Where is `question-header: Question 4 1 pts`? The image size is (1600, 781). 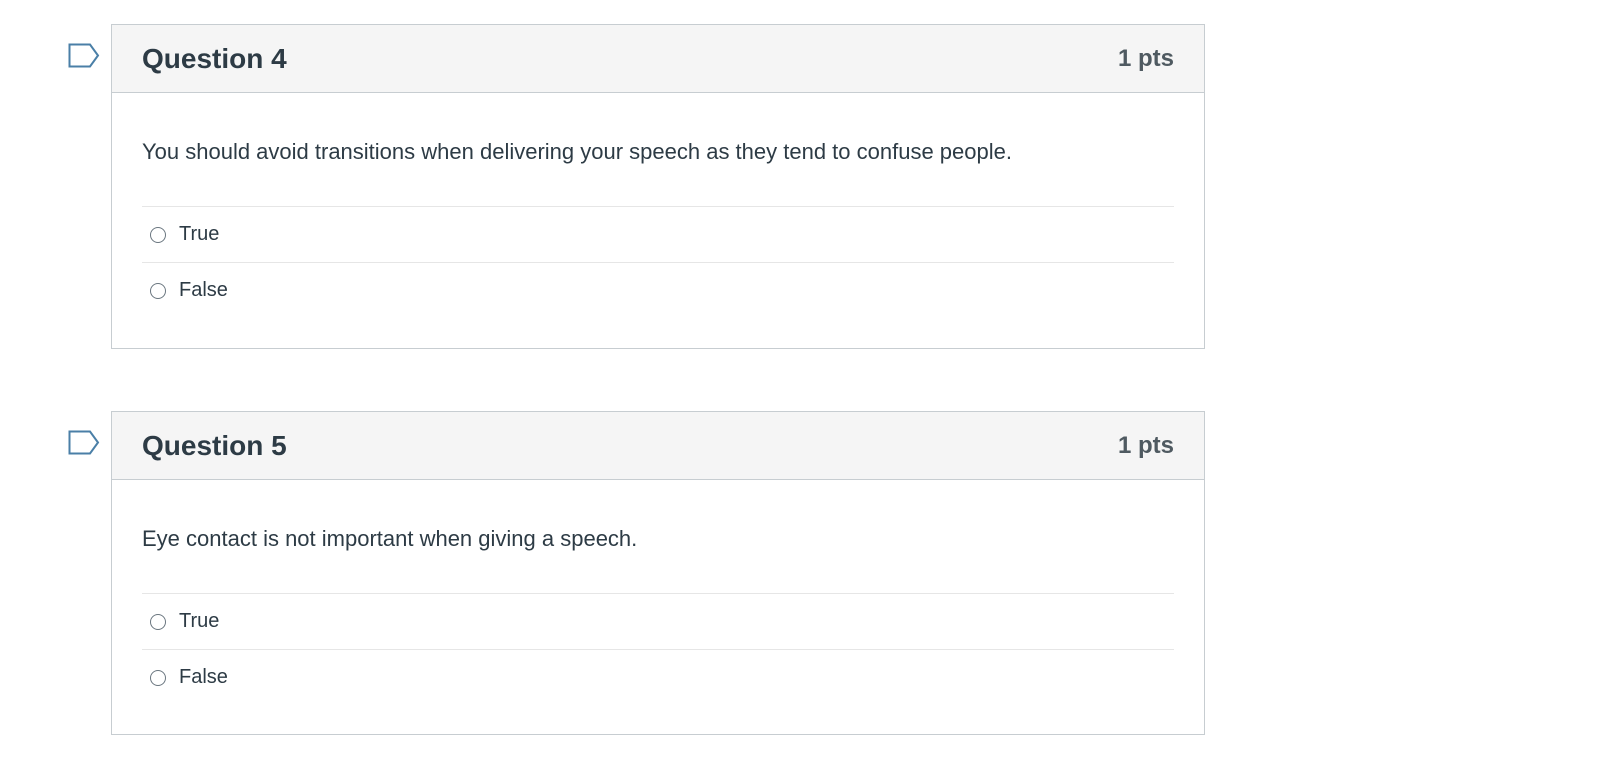 question-header: Question 4 1 pts is located at coordinates (658, 59).